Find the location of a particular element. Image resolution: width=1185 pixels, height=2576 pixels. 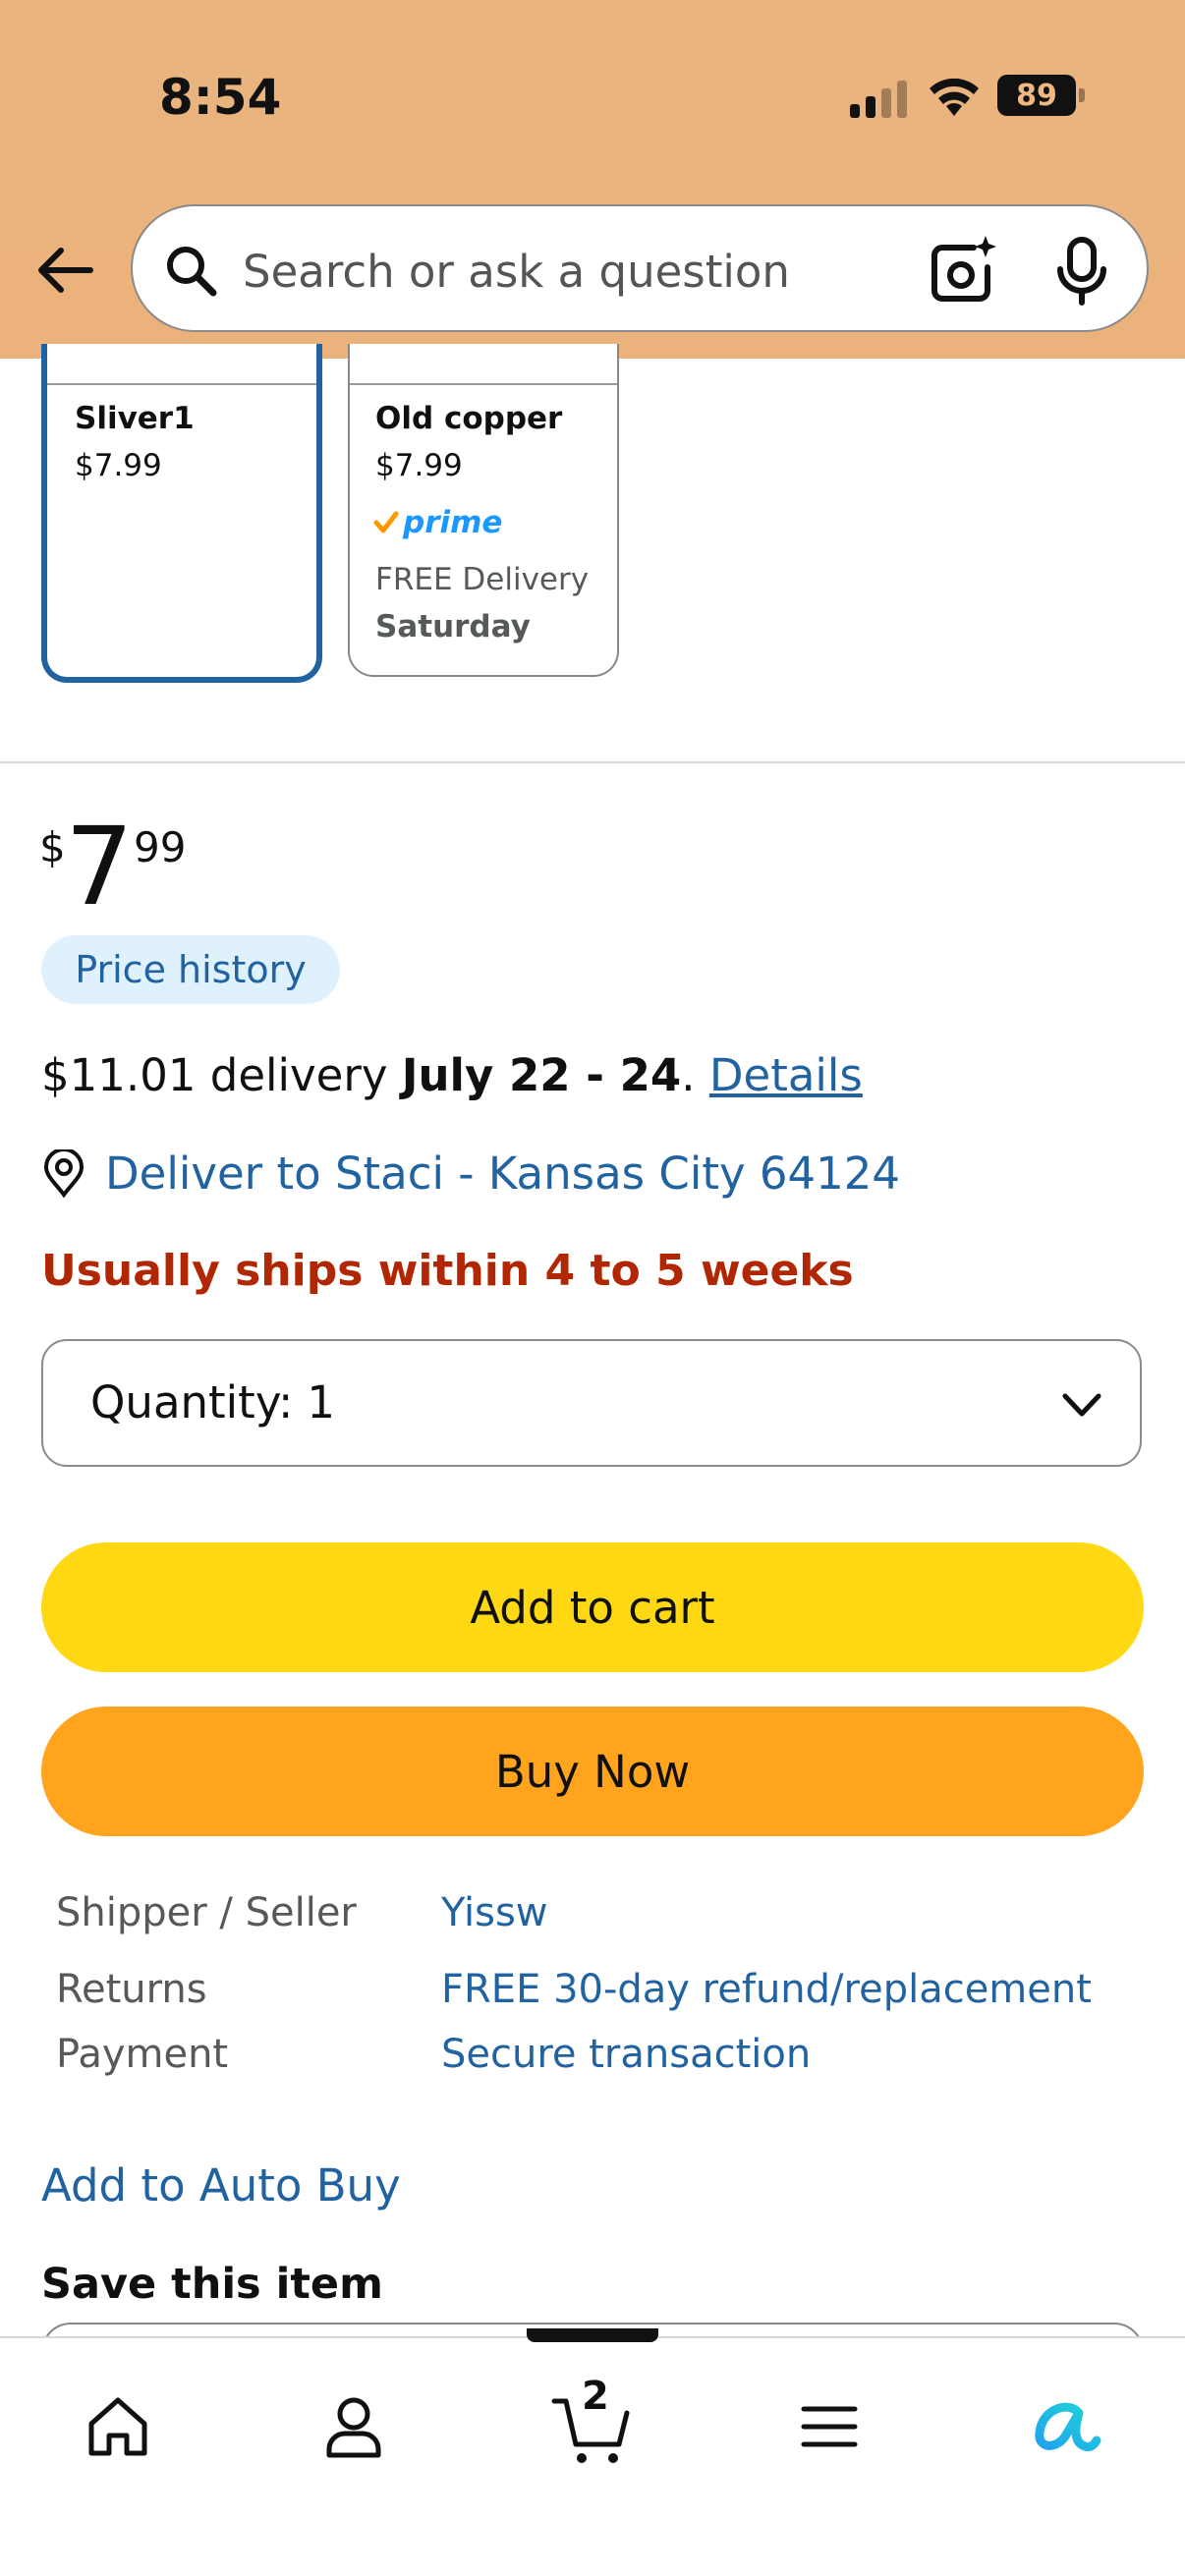

quantity-dropdown: Quantity: 1 is located at coordinates (592, 1403).